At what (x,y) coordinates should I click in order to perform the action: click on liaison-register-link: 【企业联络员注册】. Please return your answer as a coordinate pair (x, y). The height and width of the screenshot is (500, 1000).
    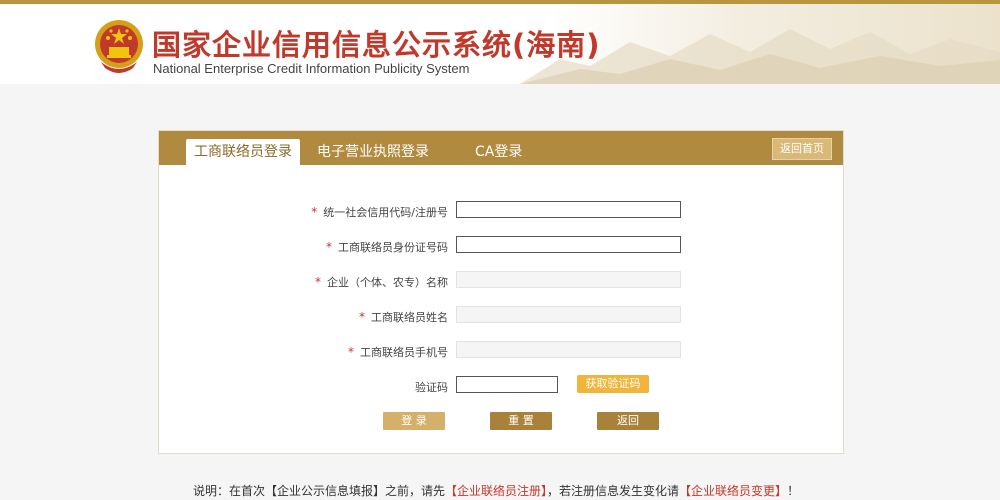
    Looking at the image, I should click on (496, 491).